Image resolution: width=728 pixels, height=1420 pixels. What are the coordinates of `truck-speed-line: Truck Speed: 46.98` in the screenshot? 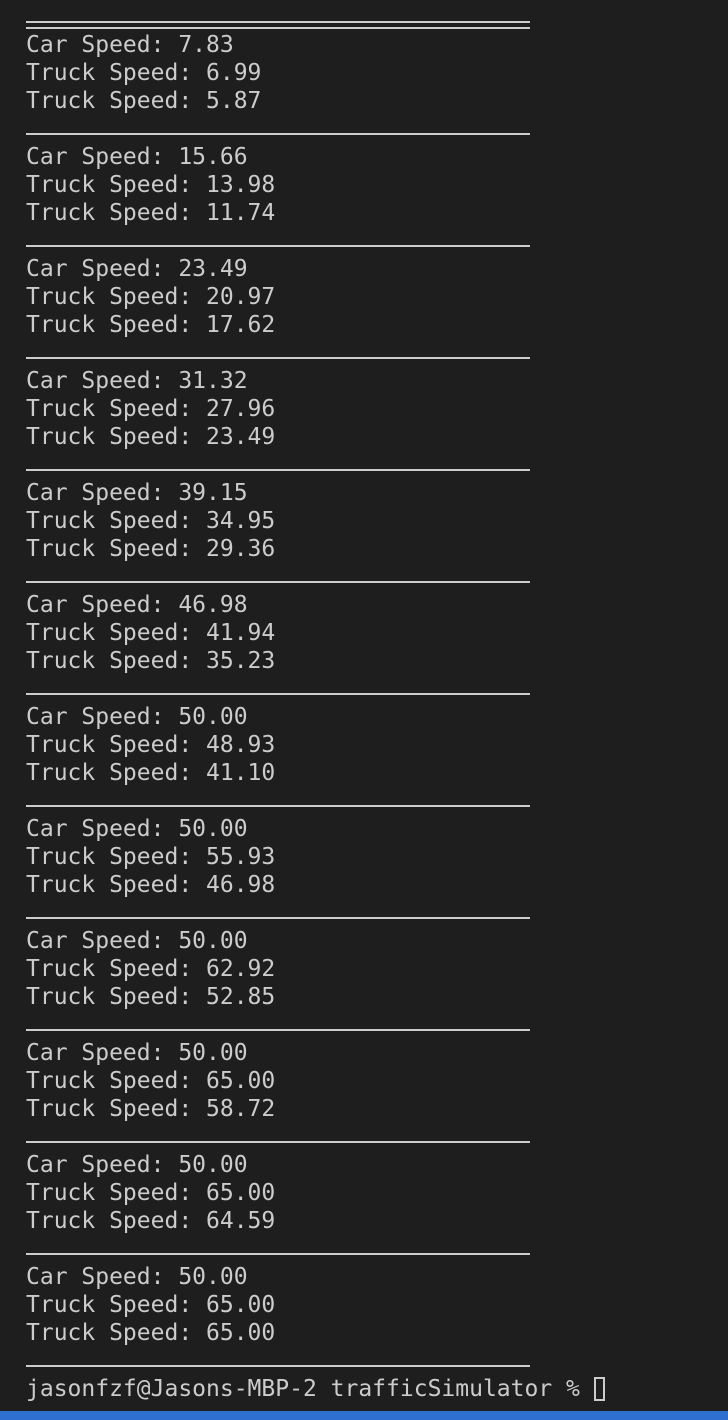 It's located at (151, 885).